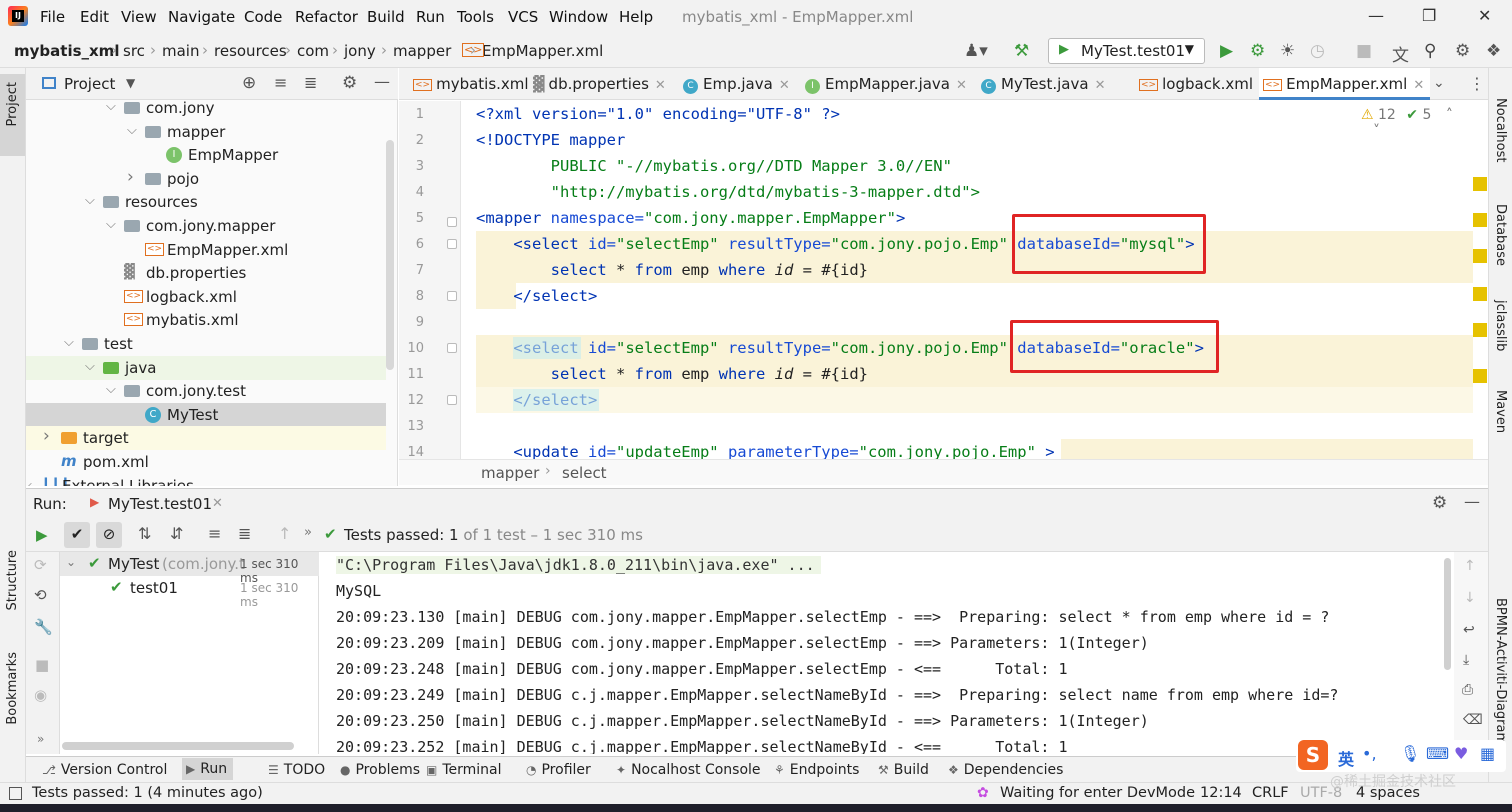 Image resolution: width=1512 pixels, height=812 pixels. Describe the element at coordinates (284, 533) in the screenshot. I see `prev-failed-icon: ↑` at that location.